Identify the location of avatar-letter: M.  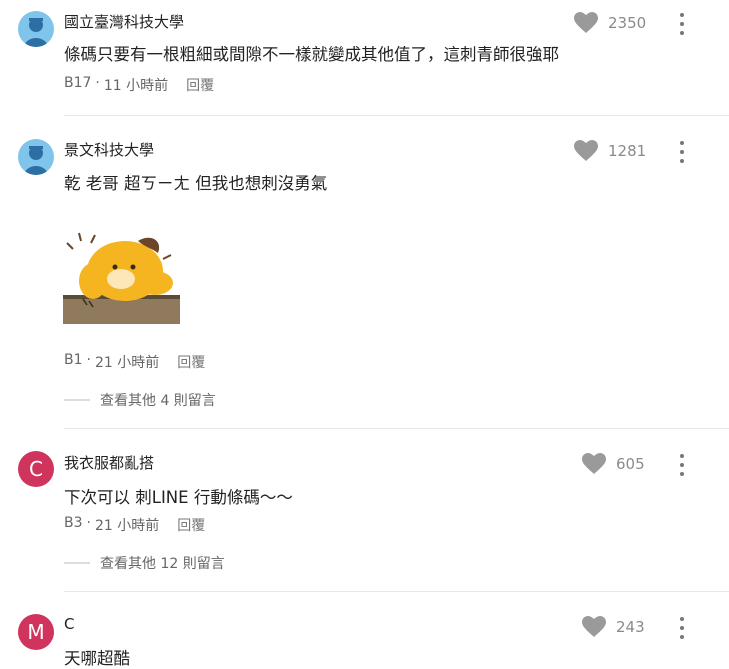
(36, 632).